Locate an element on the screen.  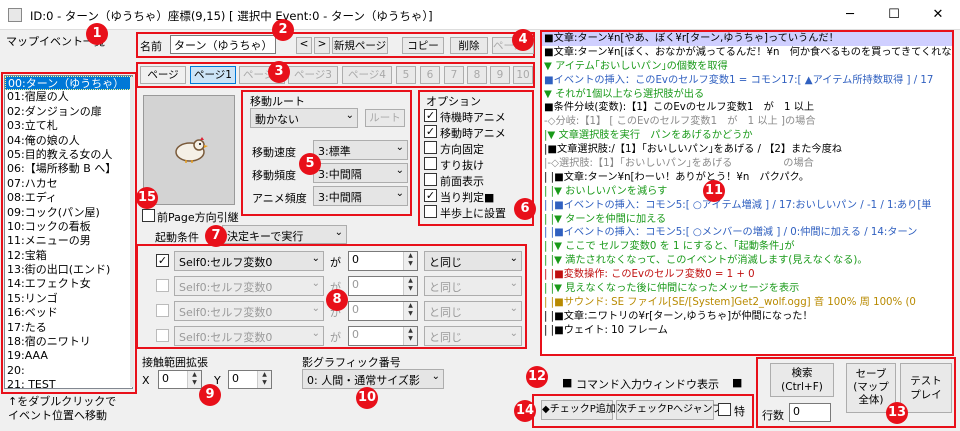
event-list-item: 01:宿屋の人 is located at coordinates (68, 97).